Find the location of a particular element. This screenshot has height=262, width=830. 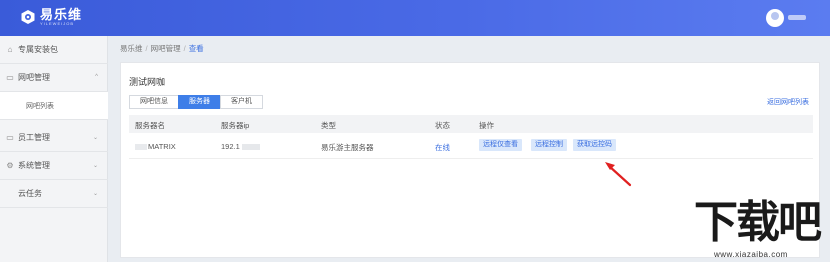

sidebar-item-label: 系统管理 is located at coordinates (34, 165).